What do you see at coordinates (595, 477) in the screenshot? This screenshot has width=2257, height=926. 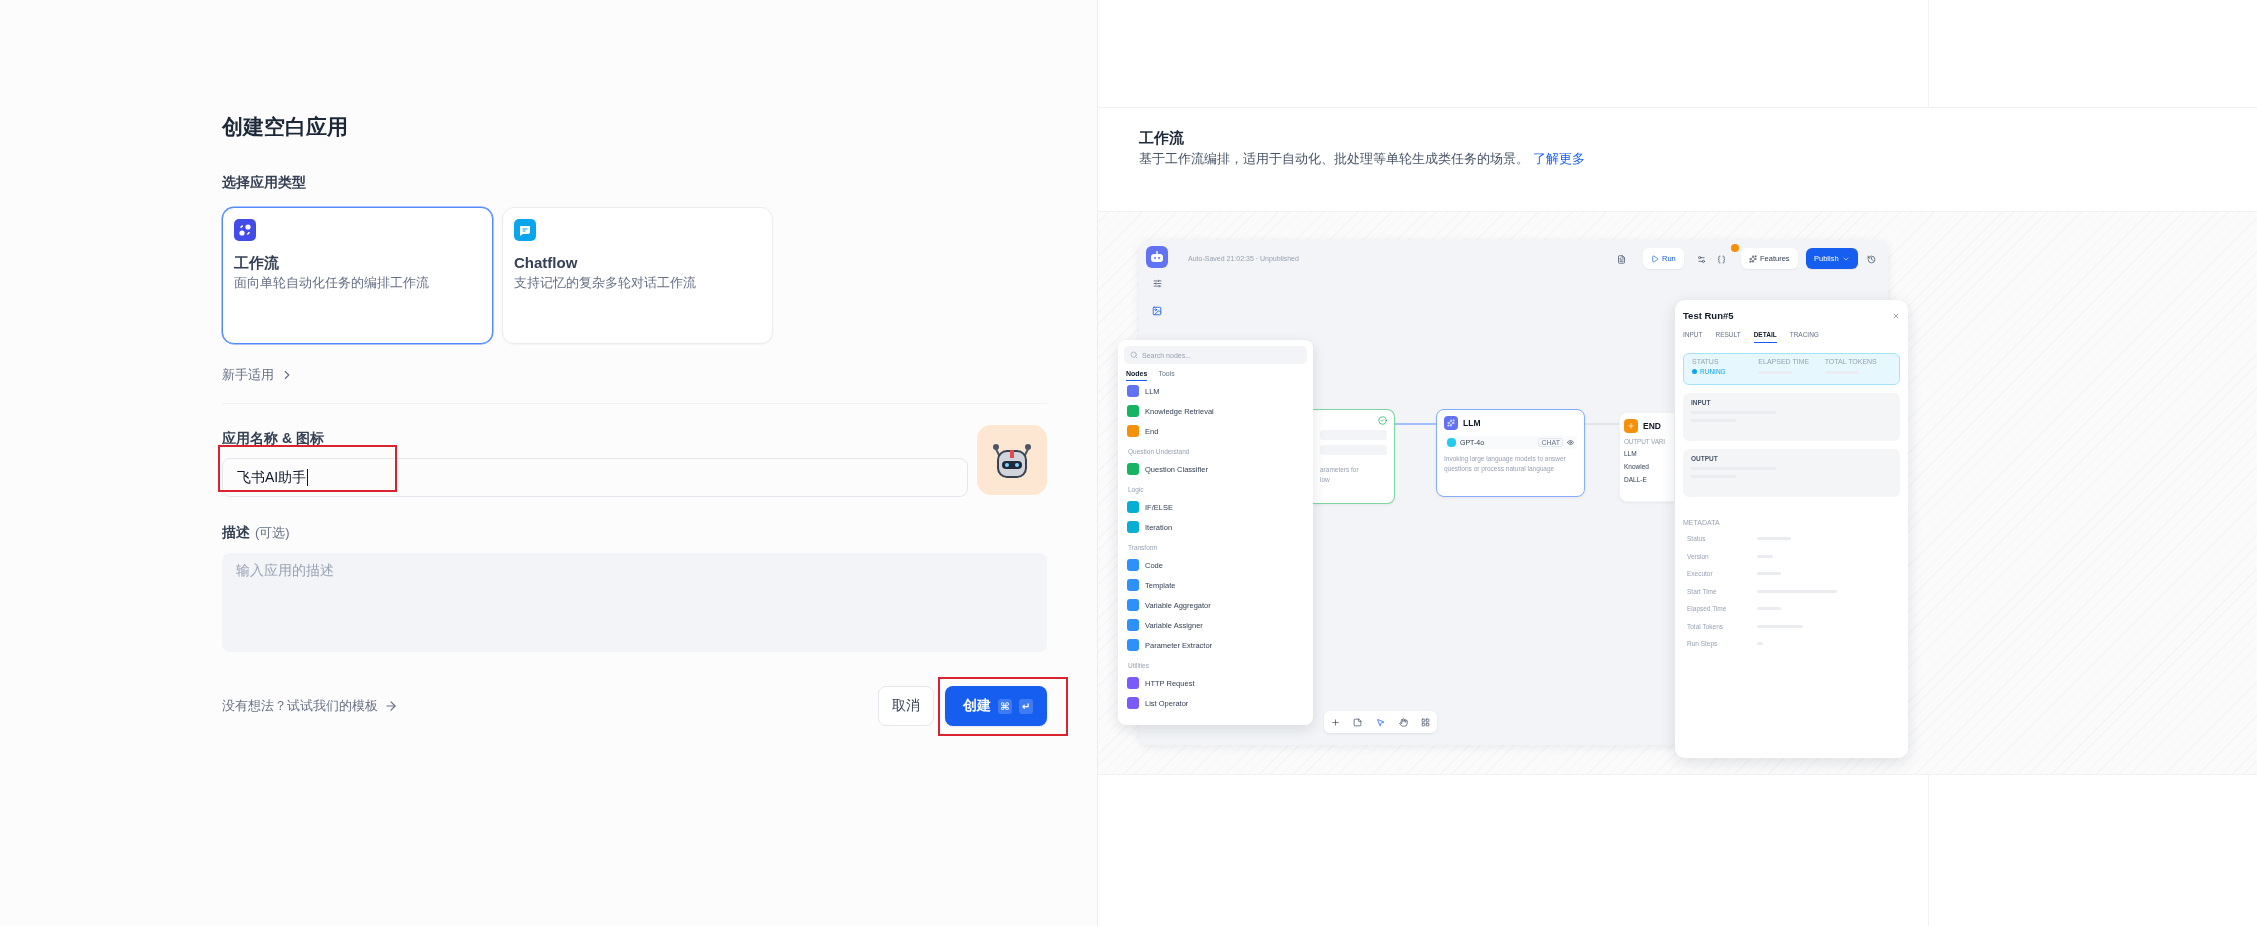 I see `name-input: 飞书AI助手` at bounding box center [595, 477].